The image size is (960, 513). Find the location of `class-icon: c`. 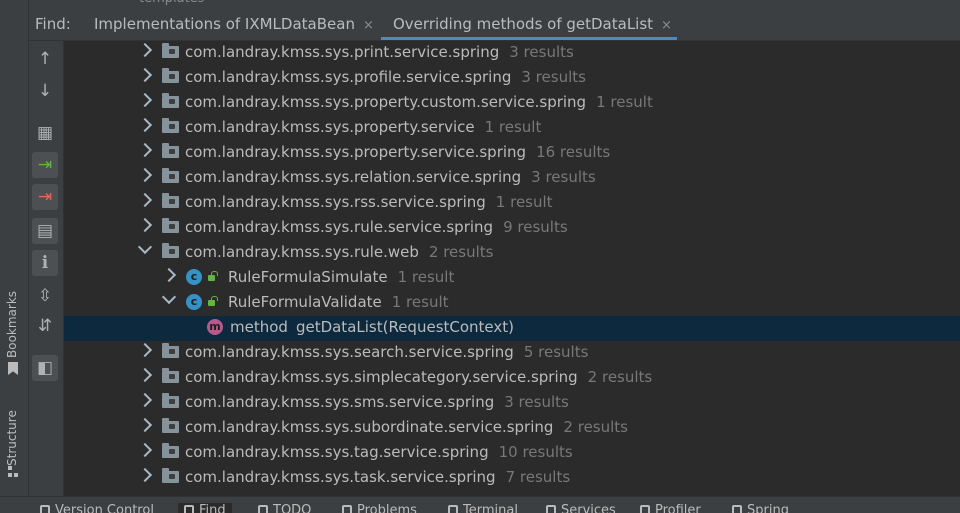

class-icon: c is located at coordinates (194, 277).